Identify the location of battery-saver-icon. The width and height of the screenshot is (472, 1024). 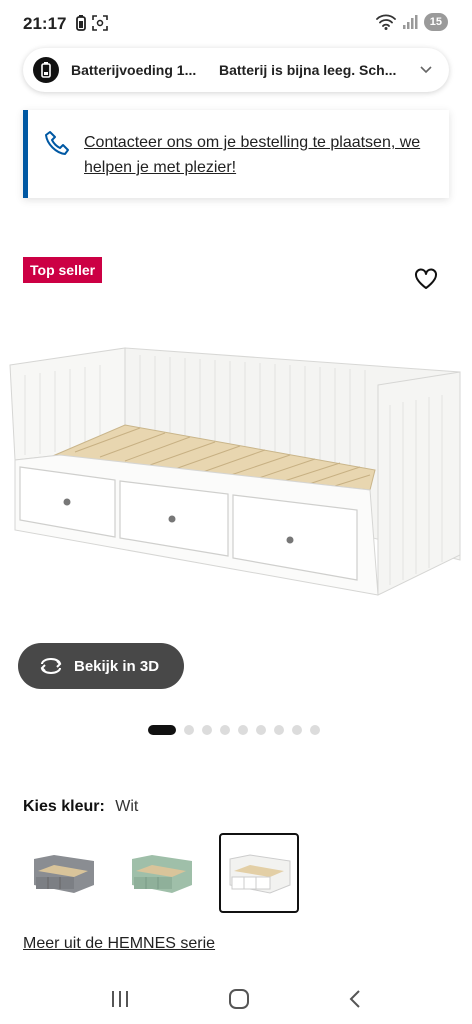
(81, 23).